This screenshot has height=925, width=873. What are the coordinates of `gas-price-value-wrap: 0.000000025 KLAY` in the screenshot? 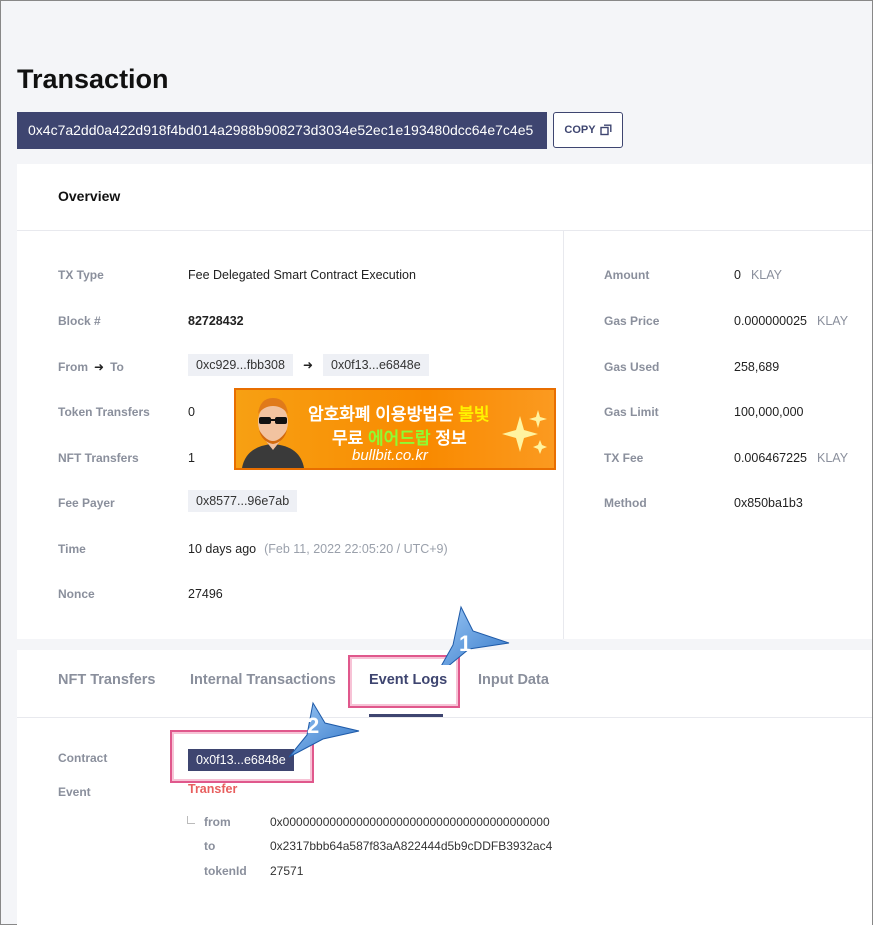 It's located at (791, 321).